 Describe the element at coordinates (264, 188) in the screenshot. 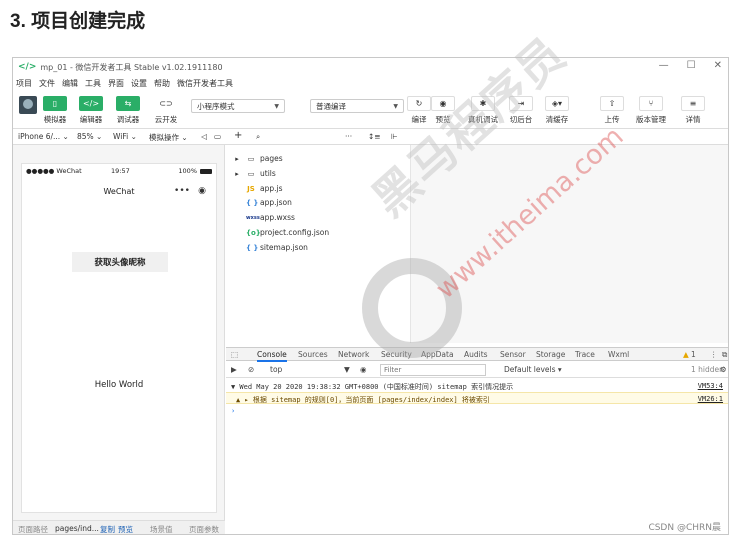

I see `file-item-app-js: JS app.js` at that location.